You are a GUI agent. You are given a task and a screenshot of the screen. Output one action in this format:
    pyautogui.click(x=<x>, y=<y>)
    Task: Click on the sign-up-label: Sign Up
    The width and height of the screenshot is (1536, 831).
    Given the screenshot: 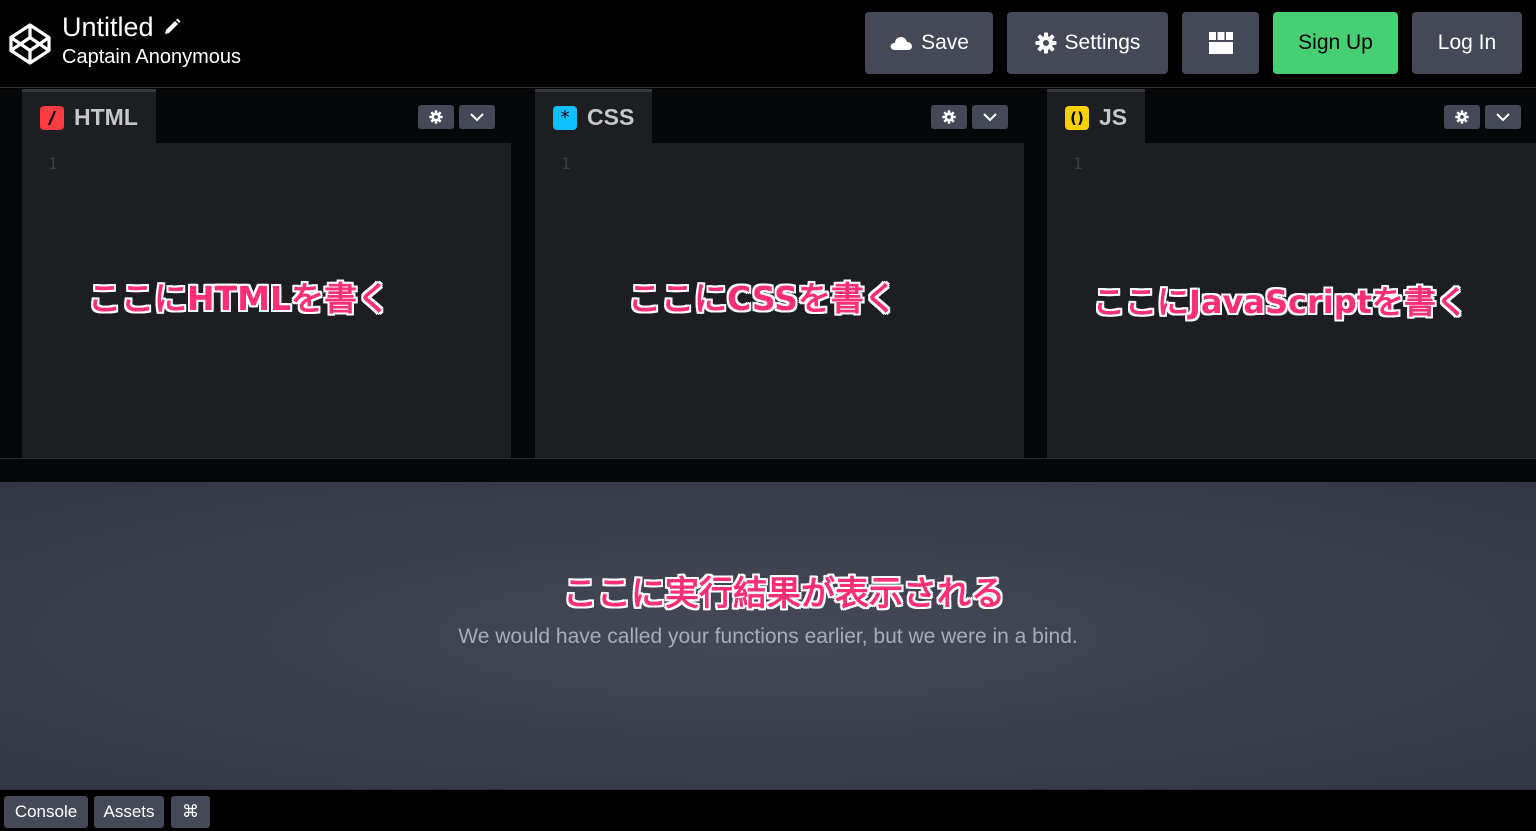 What is the action you would take?
    pyautogui.click(x=1335, y=42)
    